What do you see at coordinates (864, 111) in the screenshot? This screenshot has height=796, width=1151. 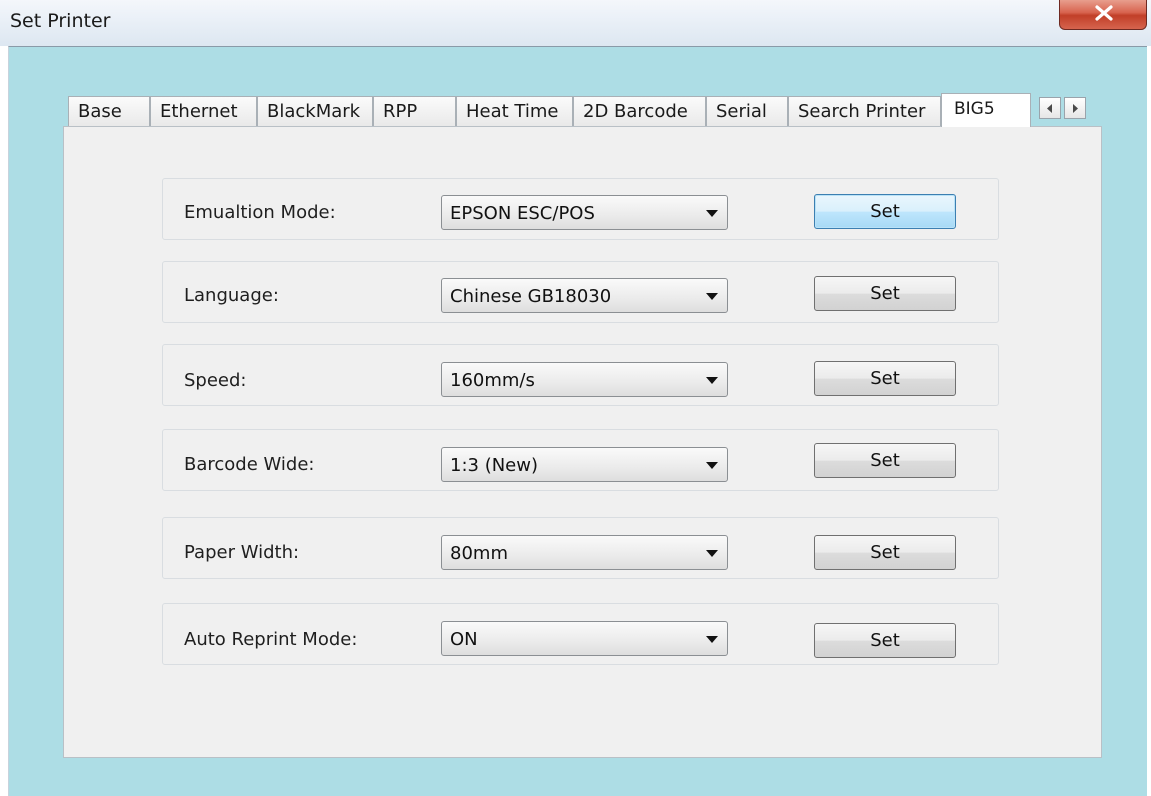 I see `tab-search-printer: Search Printer` at bounding box center [864, 111].